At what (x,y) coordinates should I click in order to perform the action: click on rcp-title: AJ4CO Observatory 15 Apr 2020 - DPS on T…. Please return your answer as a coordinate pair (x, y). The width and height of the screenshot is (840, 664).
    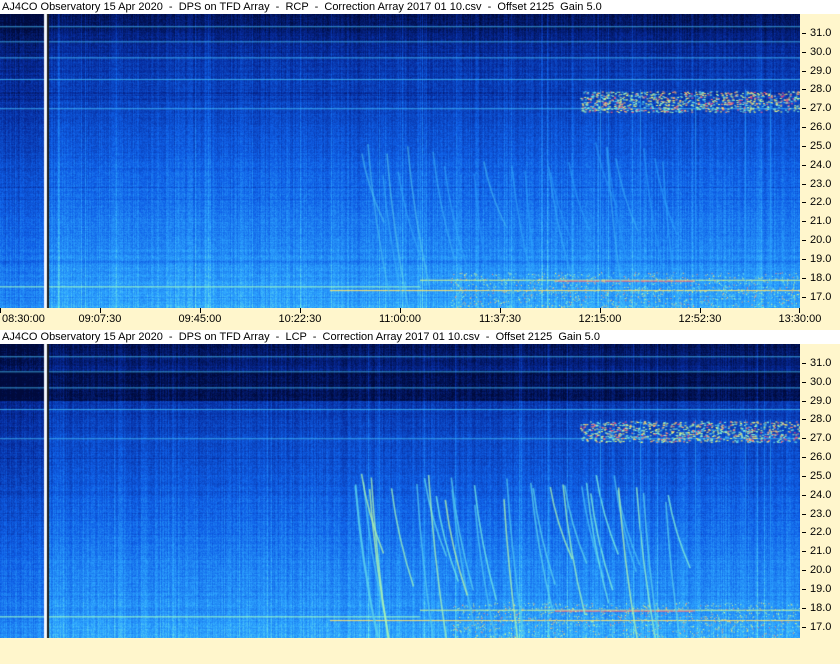
    Looking at the image, I should click on (420, 7).